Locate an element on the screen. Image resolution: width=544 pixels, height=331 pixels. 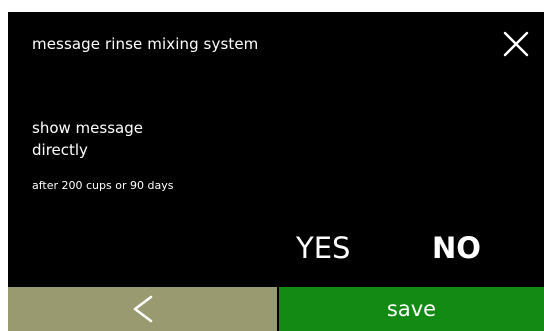
message-text: show message directly is located at coordinates (87, 139).